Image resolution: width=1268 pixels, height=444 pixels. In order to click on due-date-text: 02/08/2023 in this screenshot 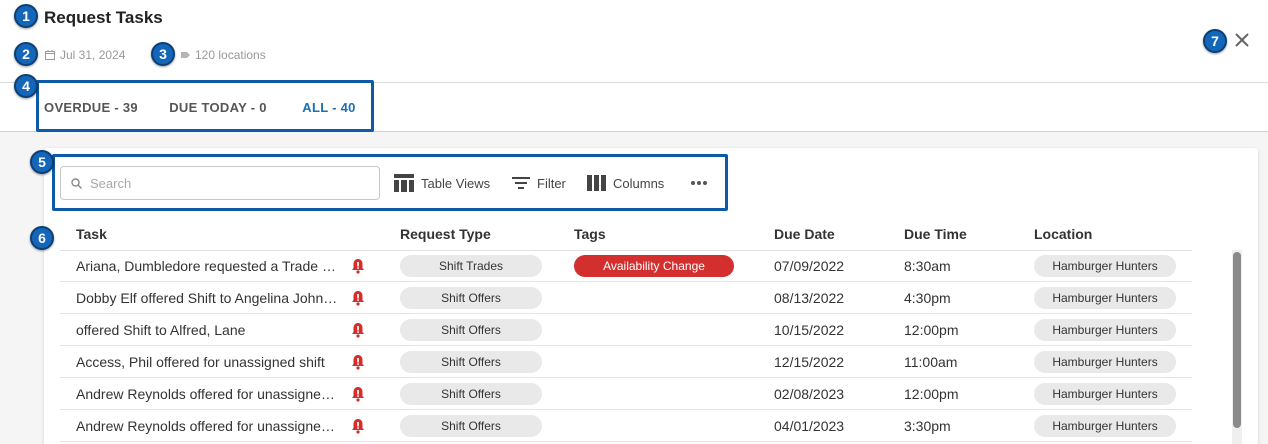, I will do `click(809, 394)`.